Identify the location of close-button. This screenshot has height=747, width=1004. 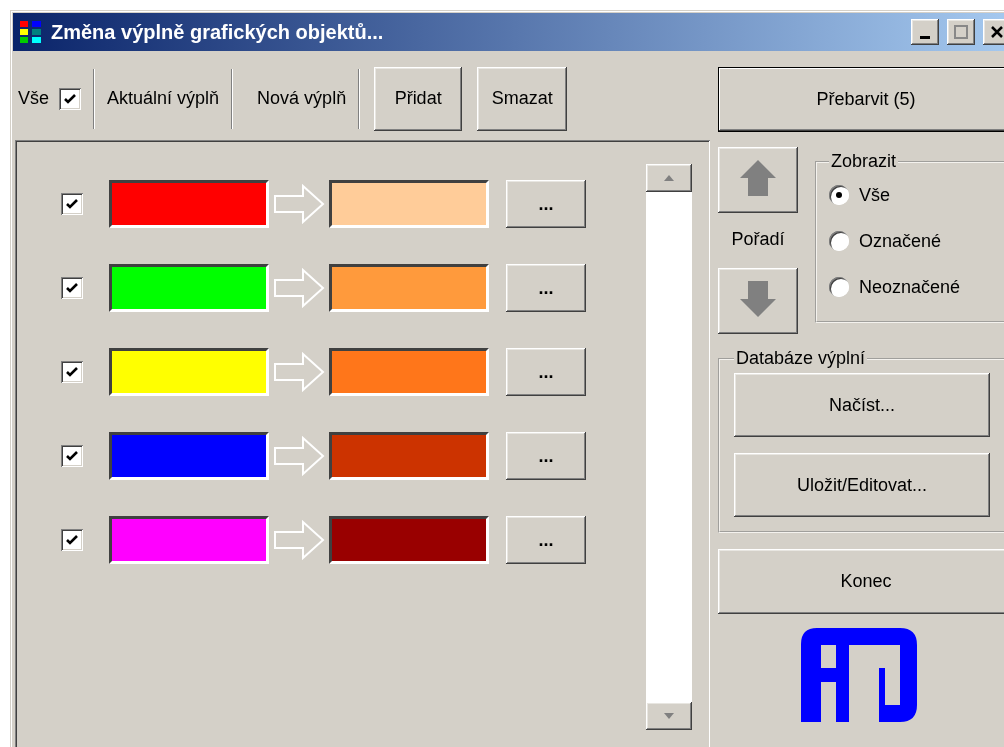
(993, 32).